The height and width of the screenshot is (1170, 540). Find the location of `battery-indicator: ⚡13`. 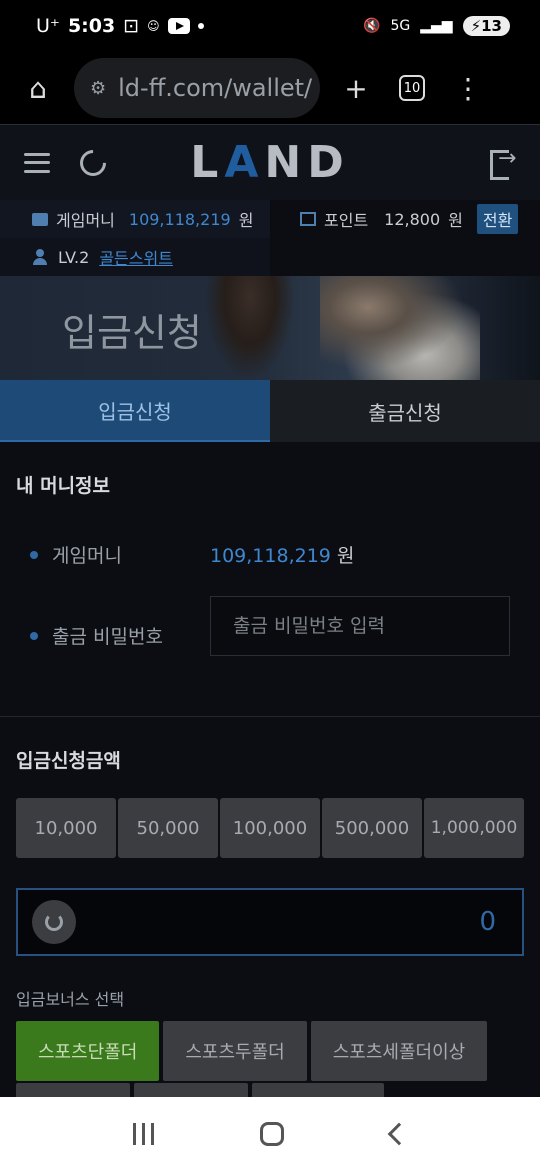

battery-indicator: ⚡13 is located at coordinates (486, 26).